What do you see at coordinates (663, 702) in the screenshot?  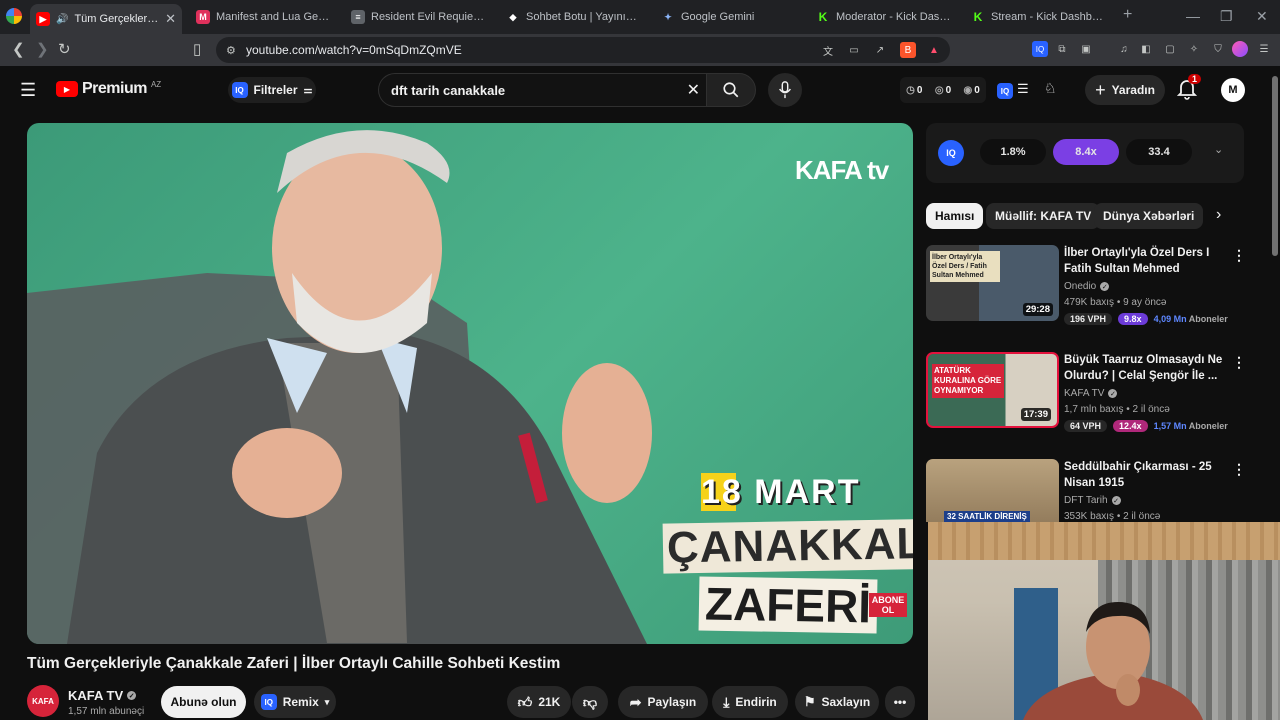 I see `share-button: ➦ Paylaşın` at bounding box center [663, 702].